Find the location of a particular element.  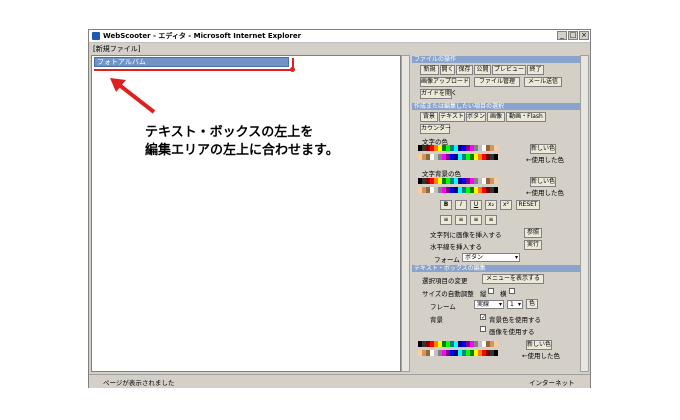

annotation-line-1: テキスト・ボックスの左上を is located at coordinates (229, 132).